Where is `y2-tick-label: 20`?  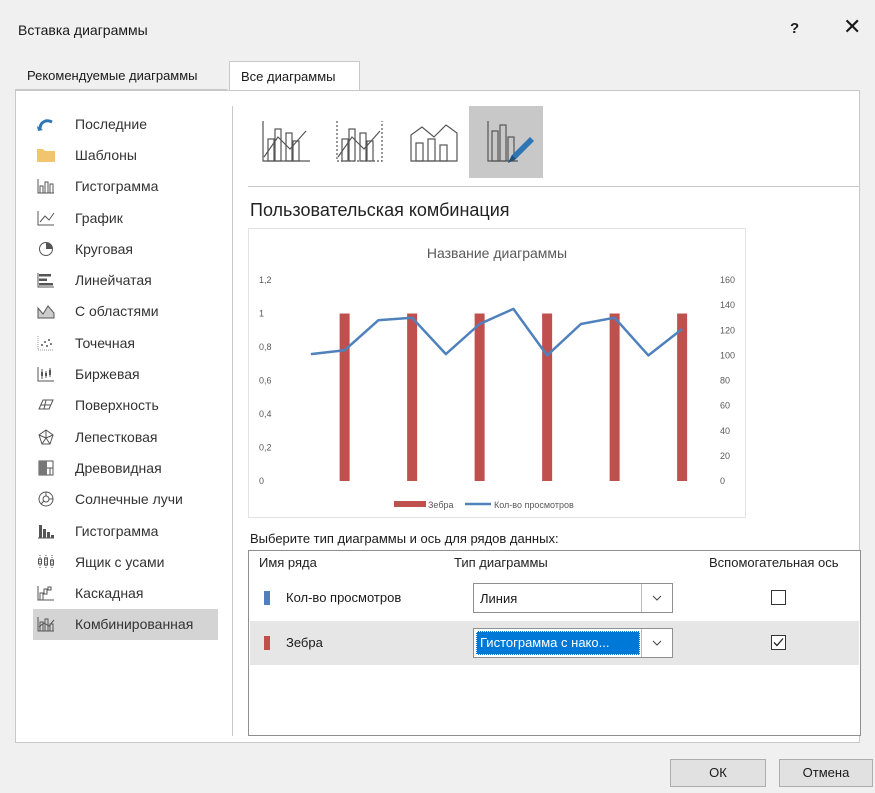
y2-tick-label: 20 is located at coordinates (725, 456).